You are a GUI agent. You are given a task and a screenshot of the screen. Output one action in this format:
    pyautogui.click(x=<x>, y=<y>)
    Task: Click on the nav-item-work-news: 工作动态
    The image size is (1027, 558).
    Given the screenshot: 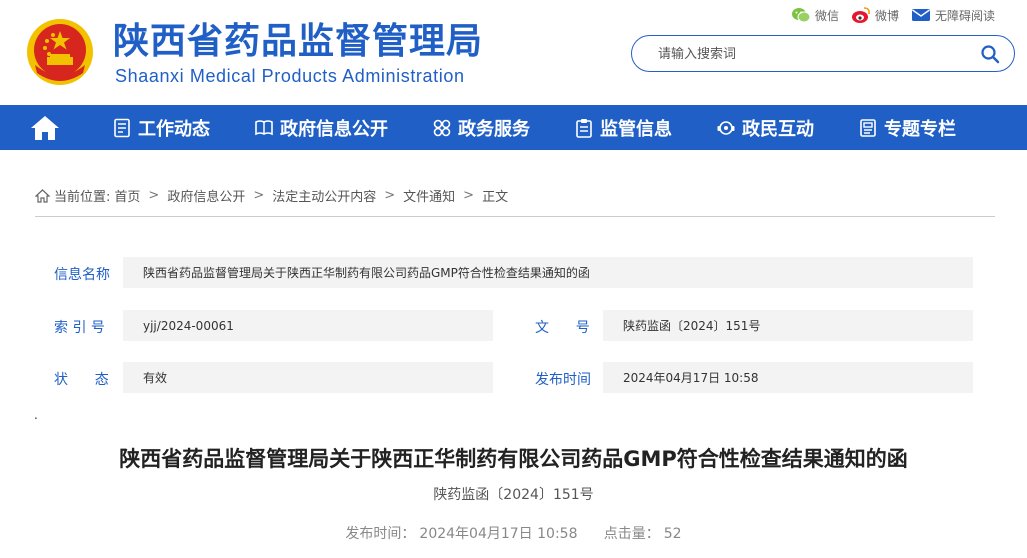 What is the action you would take?
    pyautogui.click(x=161, y=127)
    